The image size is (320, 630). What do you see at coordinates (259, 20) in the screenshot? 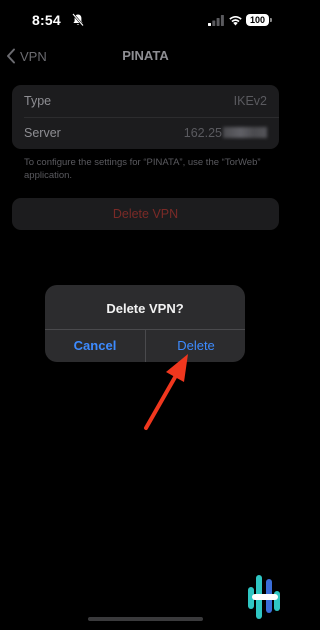
I see `battery-icon: 100` at bounding box center [259, 20].